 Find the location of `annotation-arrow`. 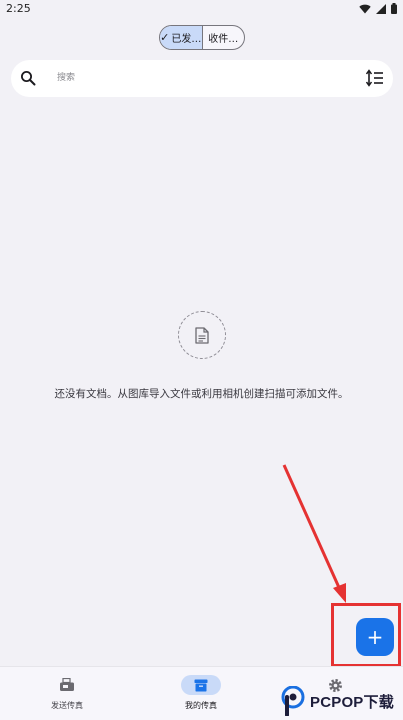

annotation-arrow is located at coordinates (314, 533).